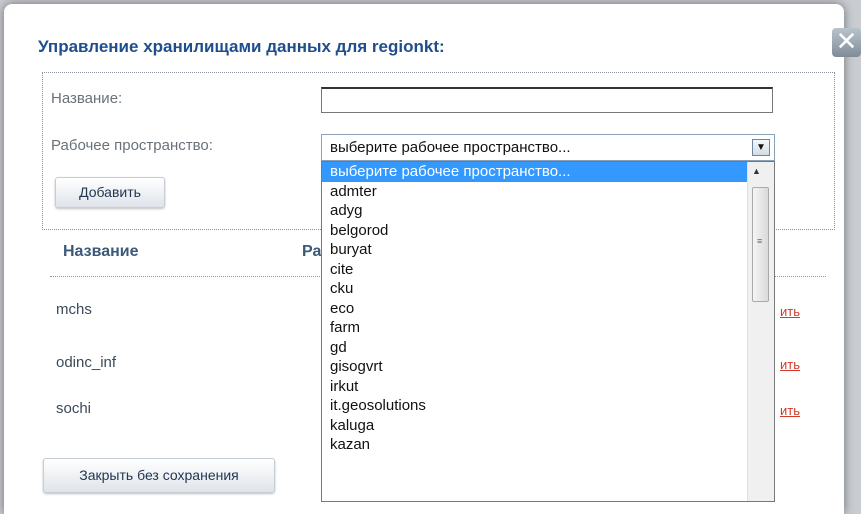 Image resolution: width=861 pixels, height=514 pixels. What do you see at coordinates (132, 145) in the screenshot?
I see `workspace-label: Рабочее пространство:` at bounding box center [132, 145].